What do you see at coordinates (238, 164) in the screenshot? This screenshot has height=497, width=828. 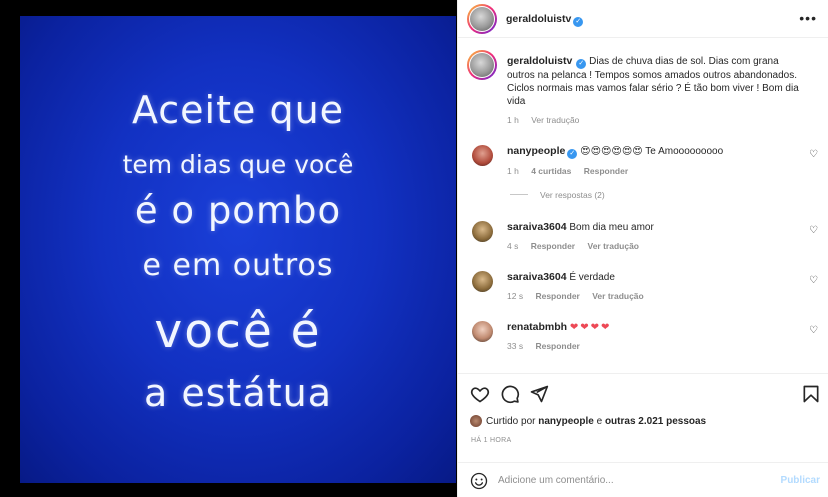 I see `image-line-2: tem dias que você` at bounding box center [238, 164].